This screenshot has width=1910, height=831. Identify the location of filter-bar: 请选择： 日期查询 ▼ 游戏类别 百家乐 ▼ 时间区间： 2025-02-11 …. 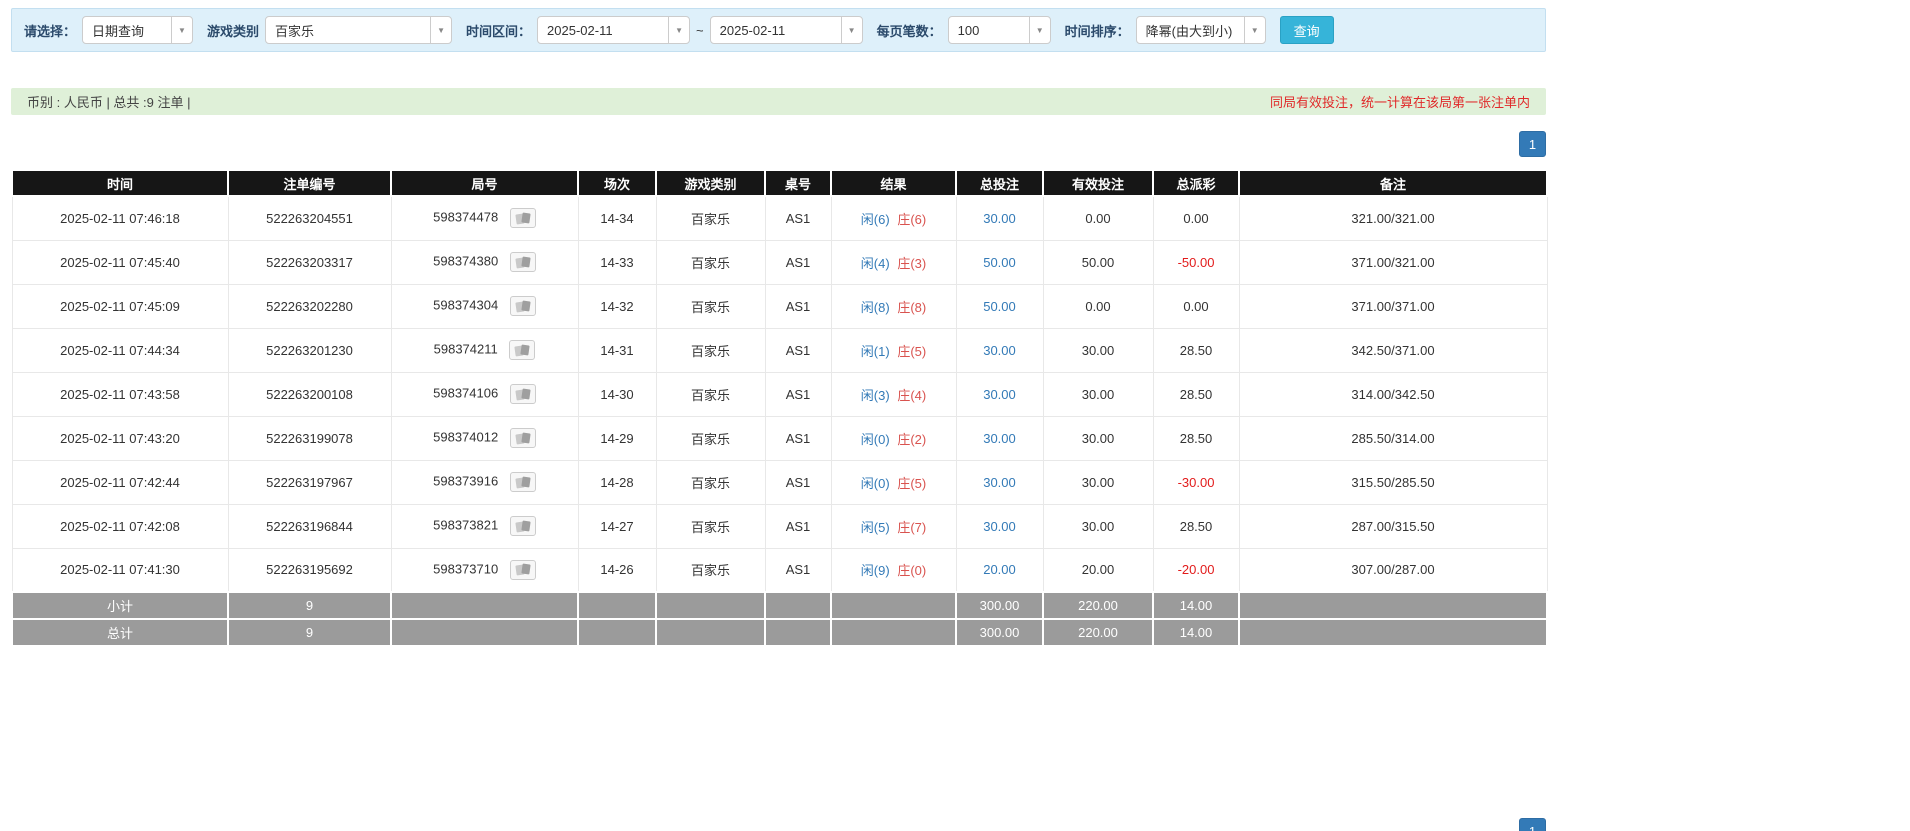
(778, 30).